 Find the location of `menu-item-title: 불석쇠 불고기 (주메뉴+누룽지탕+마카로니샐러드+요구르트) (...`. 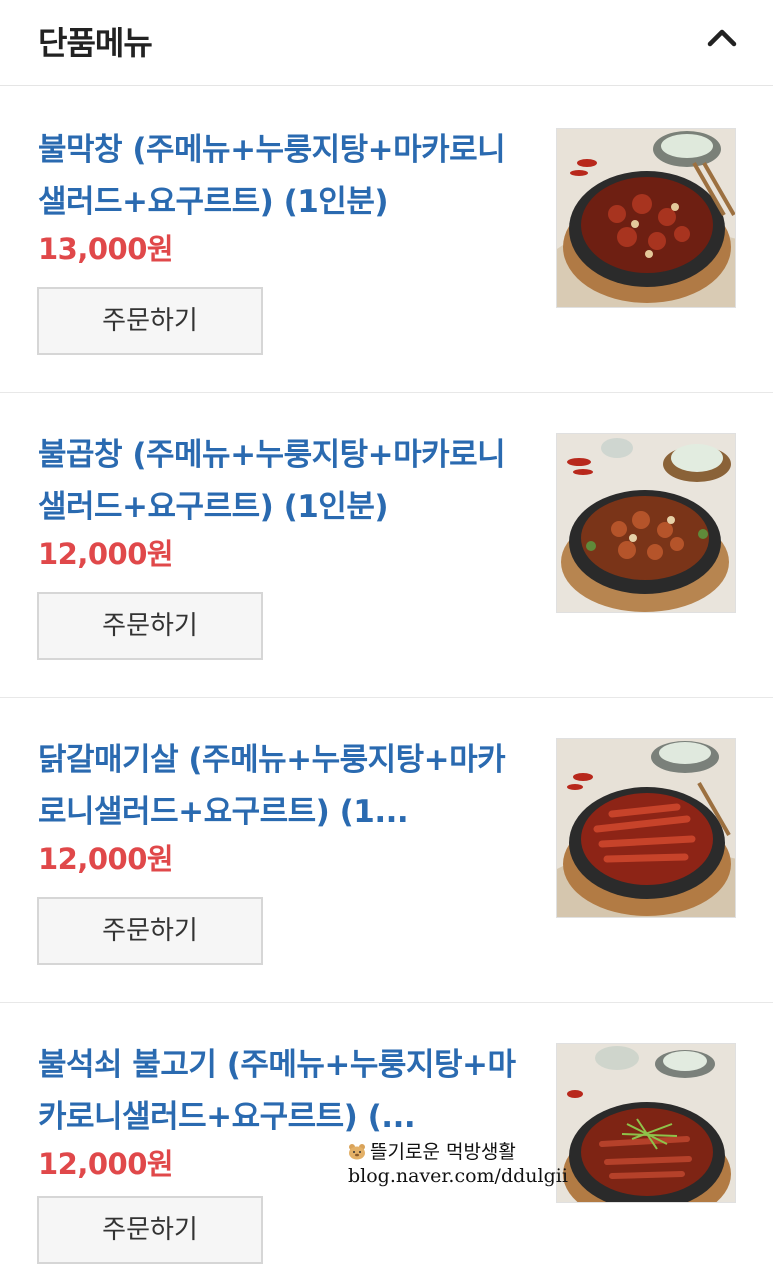

menu-item-title: 불석쇠 불고기 (주메뉴+누룽지탕+마카로니샐러드+요구르트) (... is located at coordinates (278, 1091).